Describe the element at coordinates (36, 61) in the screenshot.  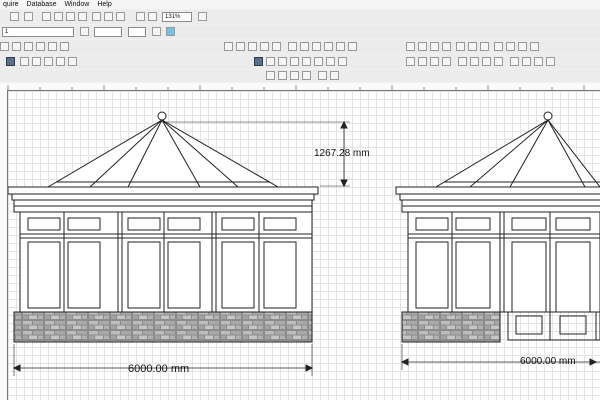
I see `node-edit-icon` at that location.